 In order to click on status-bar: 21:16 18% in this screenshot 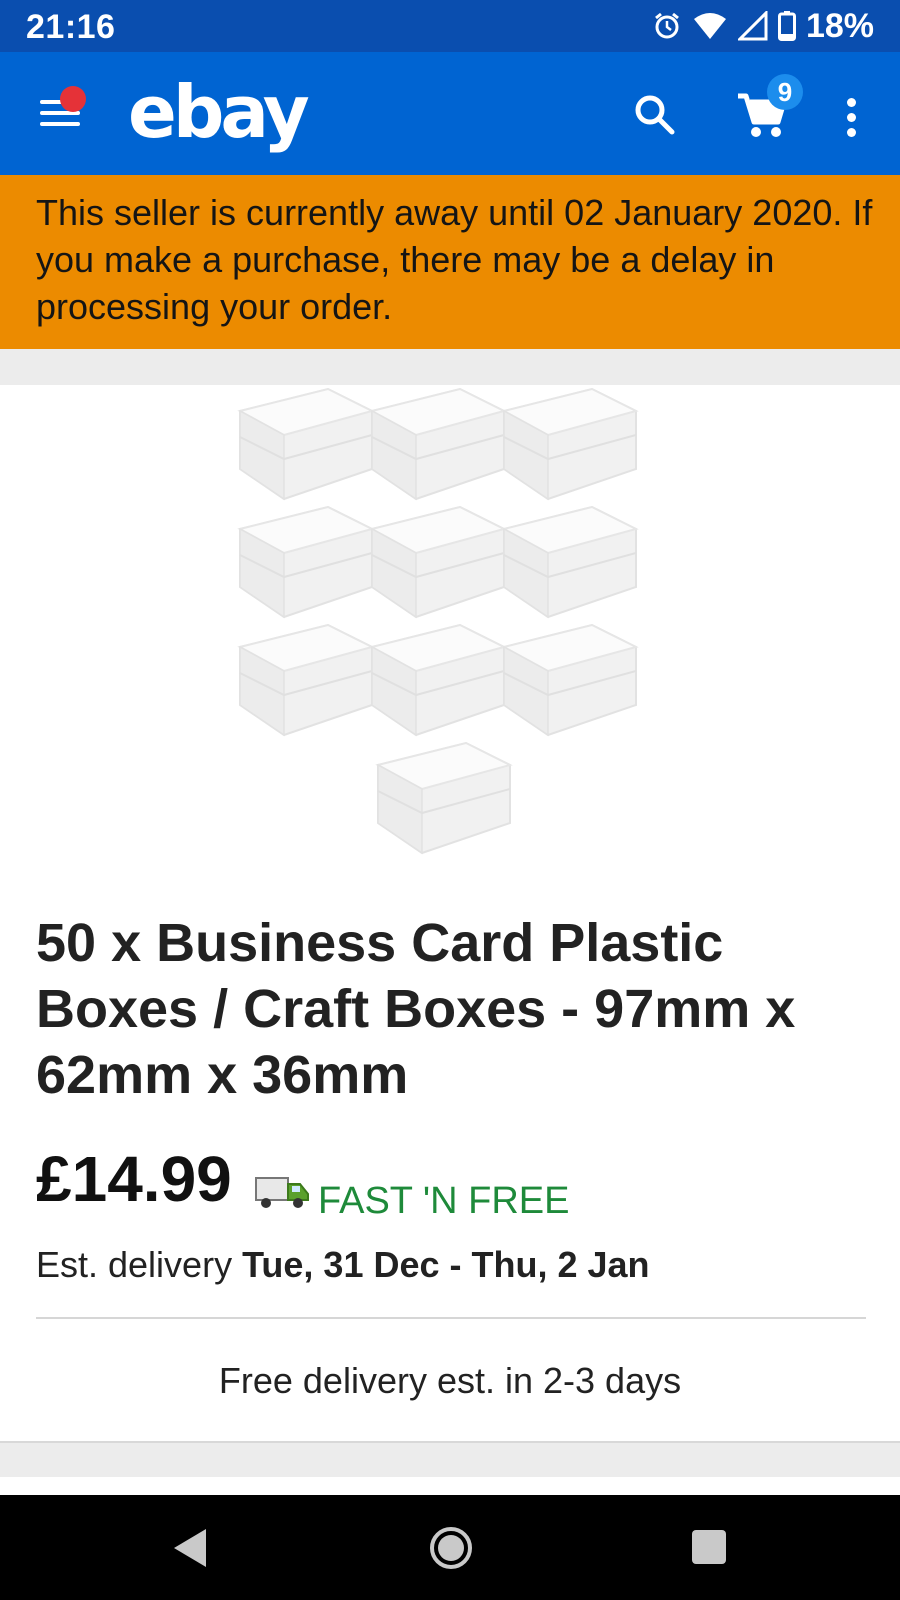, I will do `click(450, 26)`.